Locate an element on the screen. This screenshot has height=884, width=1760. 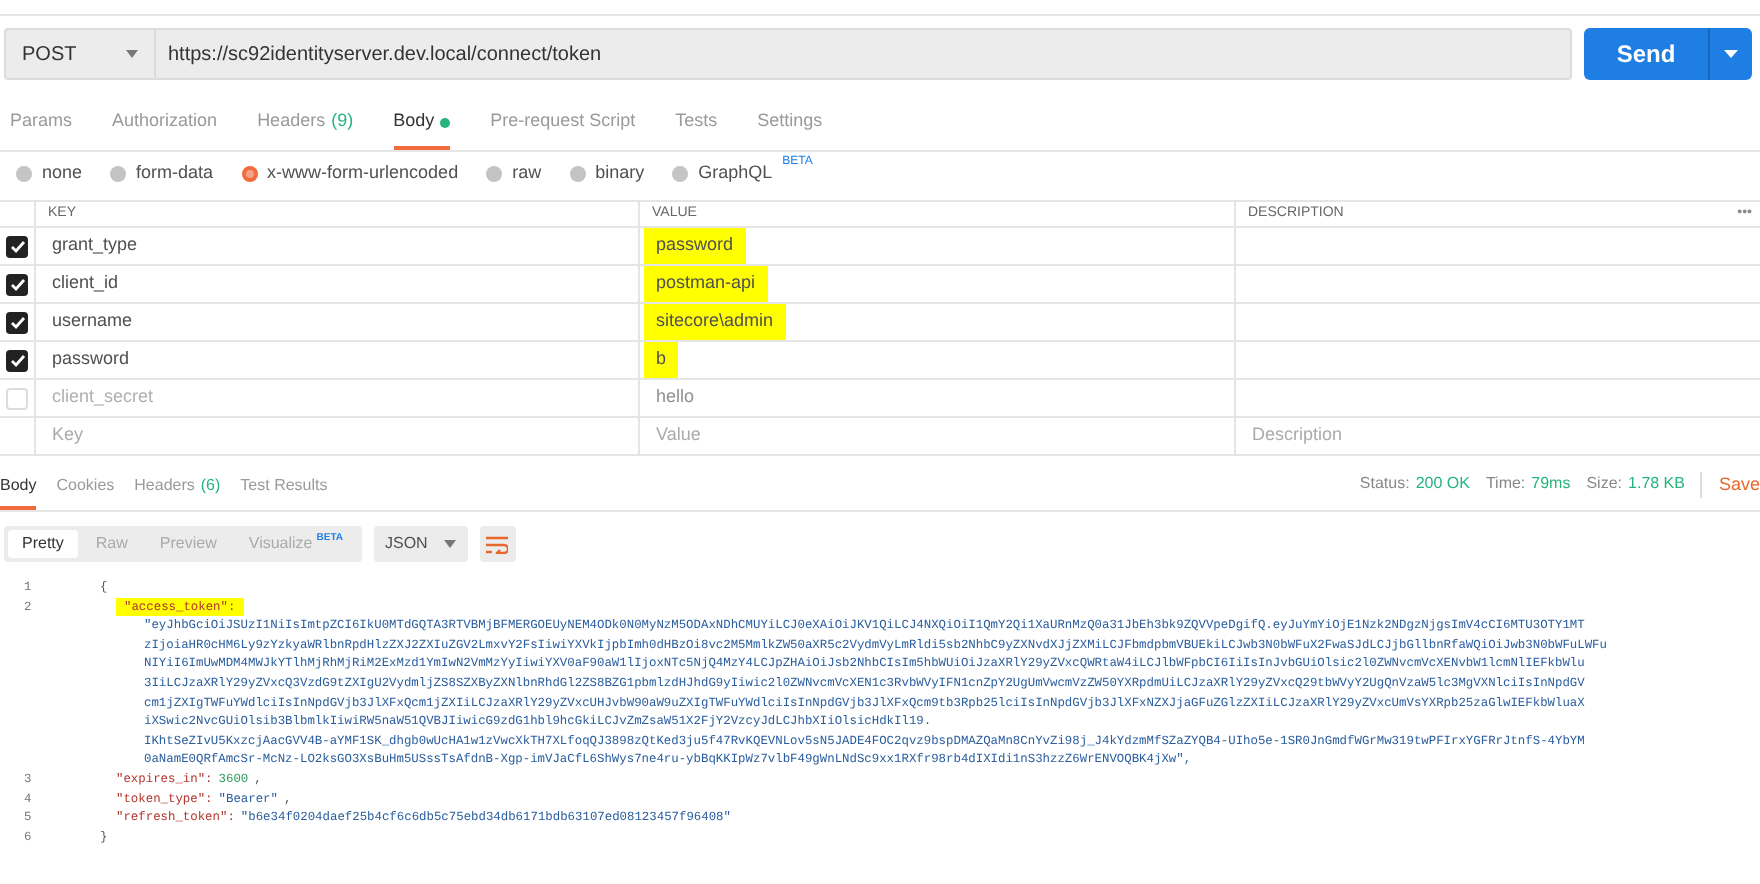
stat-label: Time: is located at coordinates (1505, 484).